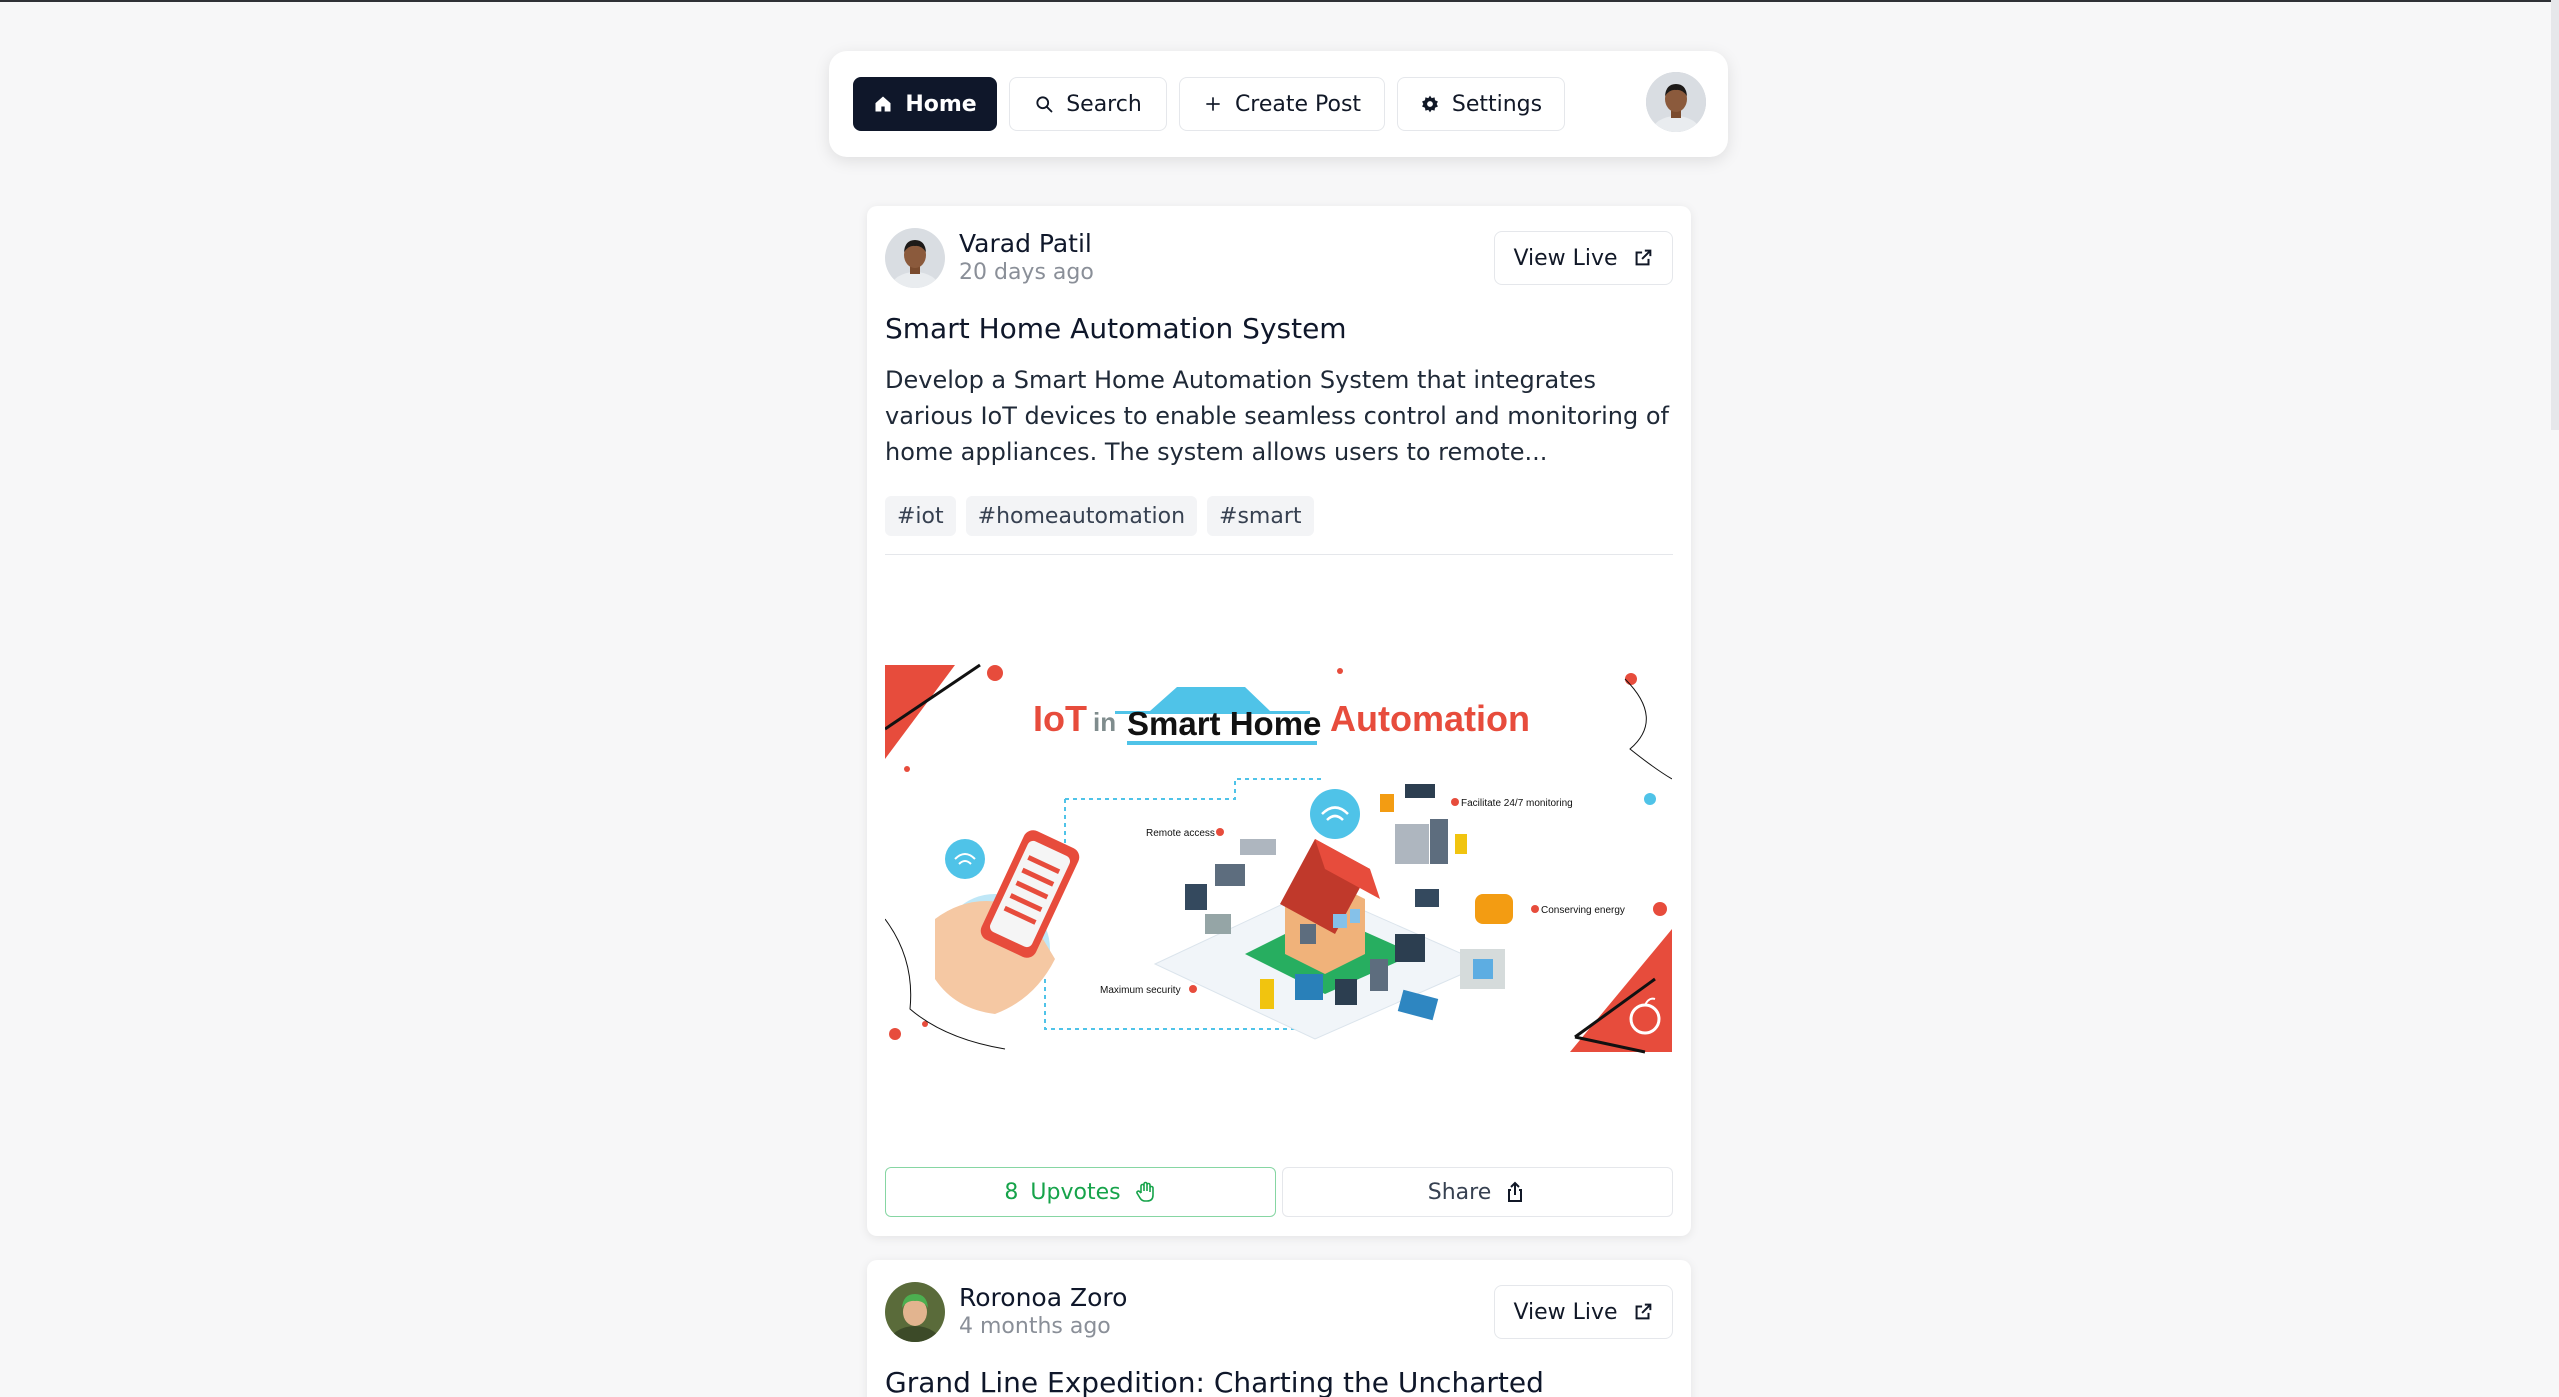 Image resolution: width=2559 pixels, height=1397 pixels. Describe the element at coordinates (1011, 1192) in the screenshot. I see `upvote-count: 8` at that location.